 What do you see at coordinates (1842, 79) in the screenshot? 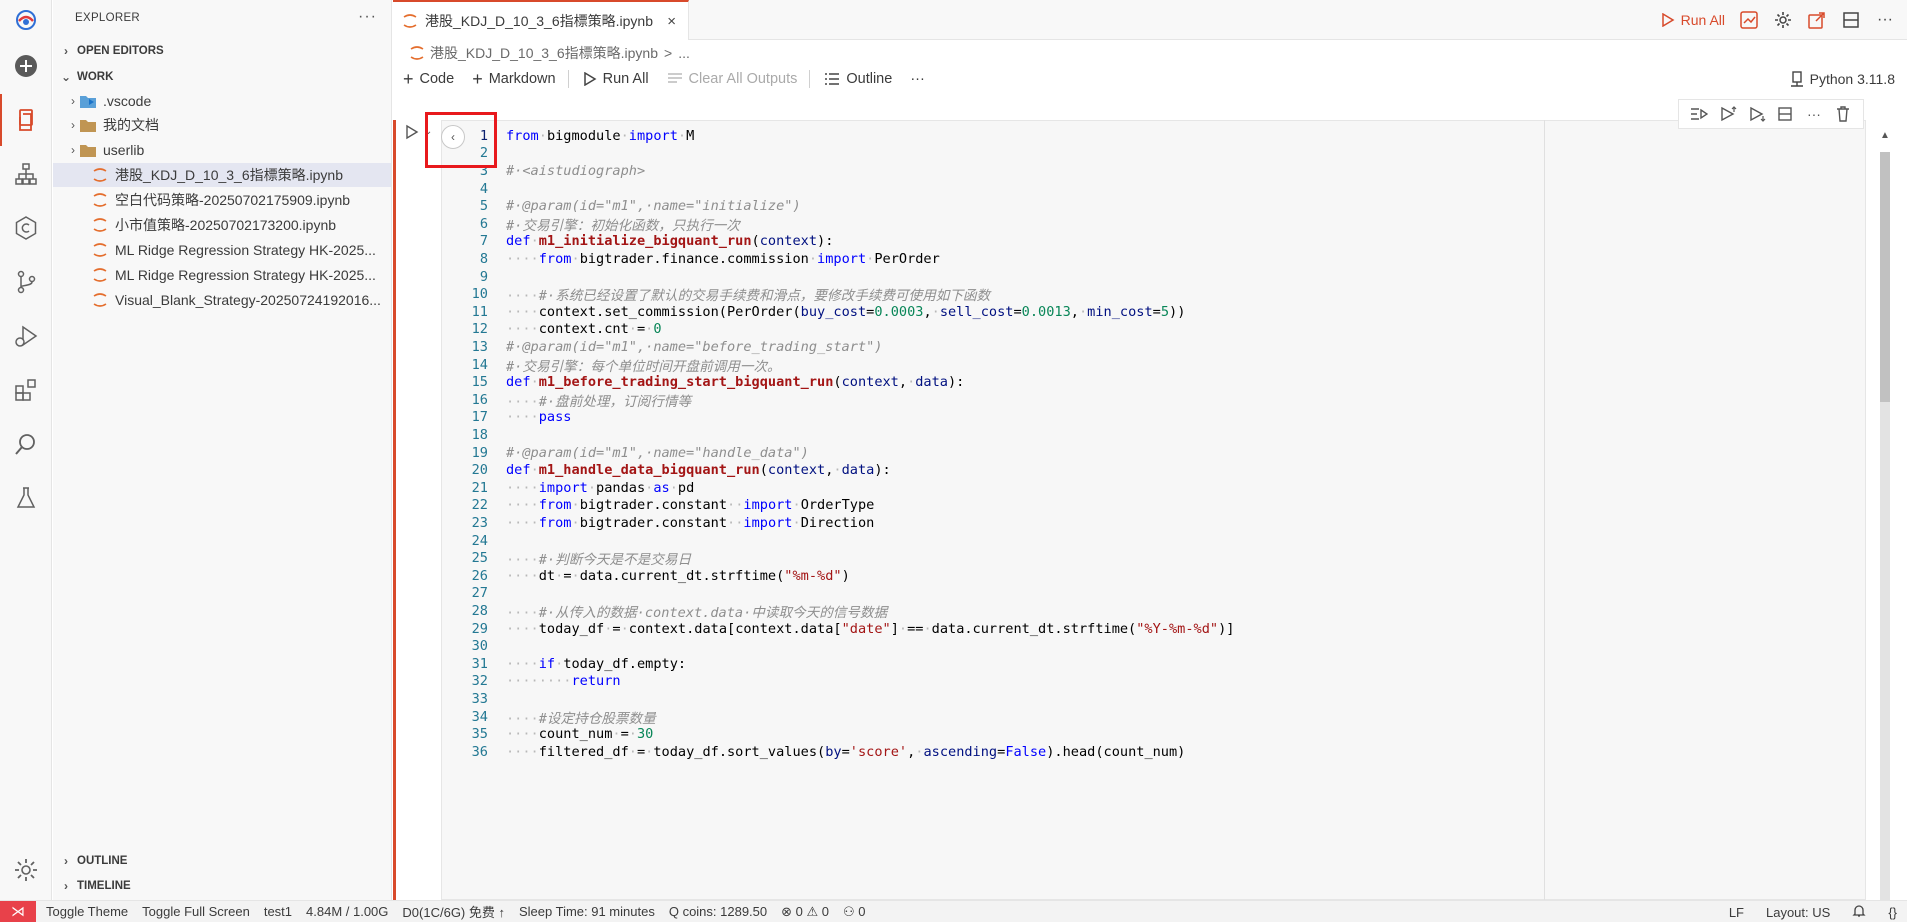
I see `kernel-picker: Python 3.11.8` at bounding box center [1842, 79].